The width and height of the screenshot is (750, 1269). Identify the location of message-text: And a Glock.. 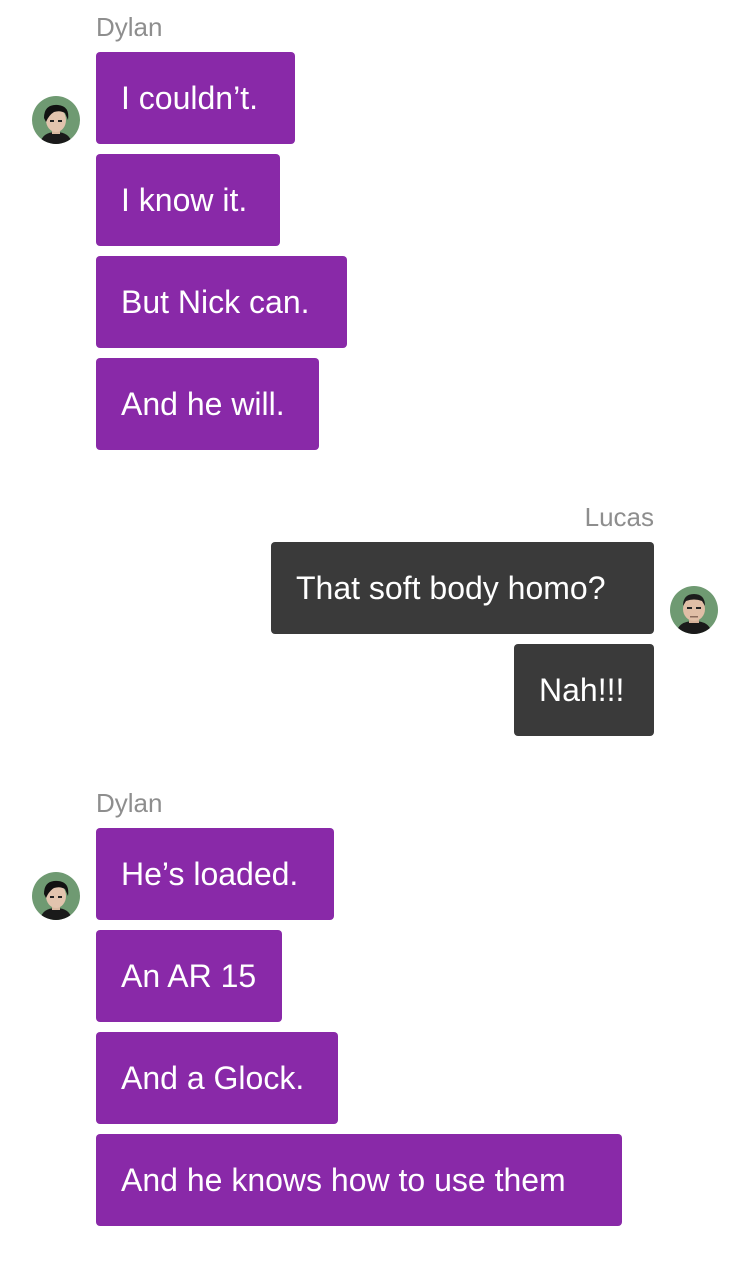
(213, 1077).